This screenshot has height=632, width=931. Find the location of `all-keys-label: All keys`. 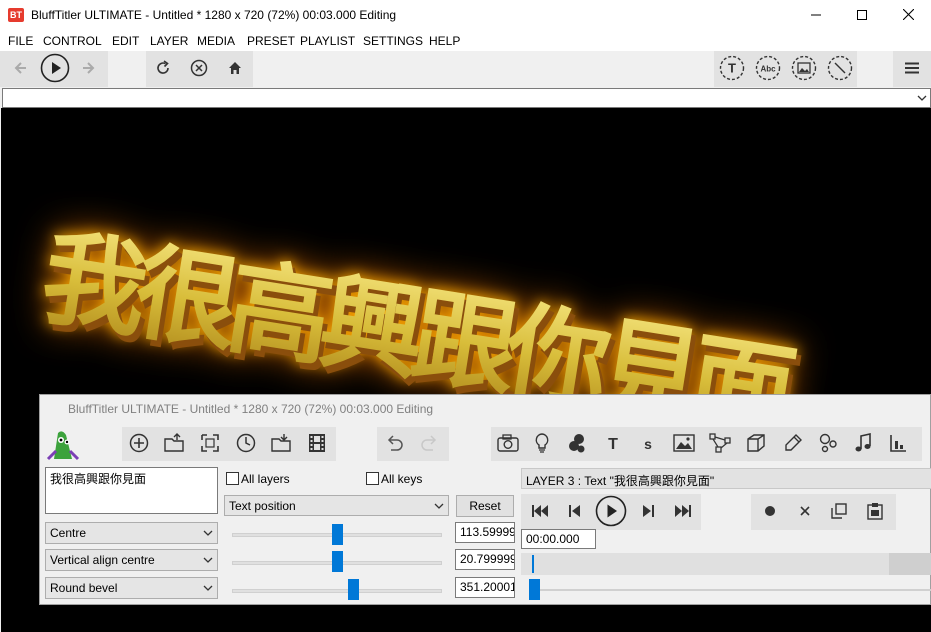

all-keys-label: All keys is located at coordinates (402, 479).